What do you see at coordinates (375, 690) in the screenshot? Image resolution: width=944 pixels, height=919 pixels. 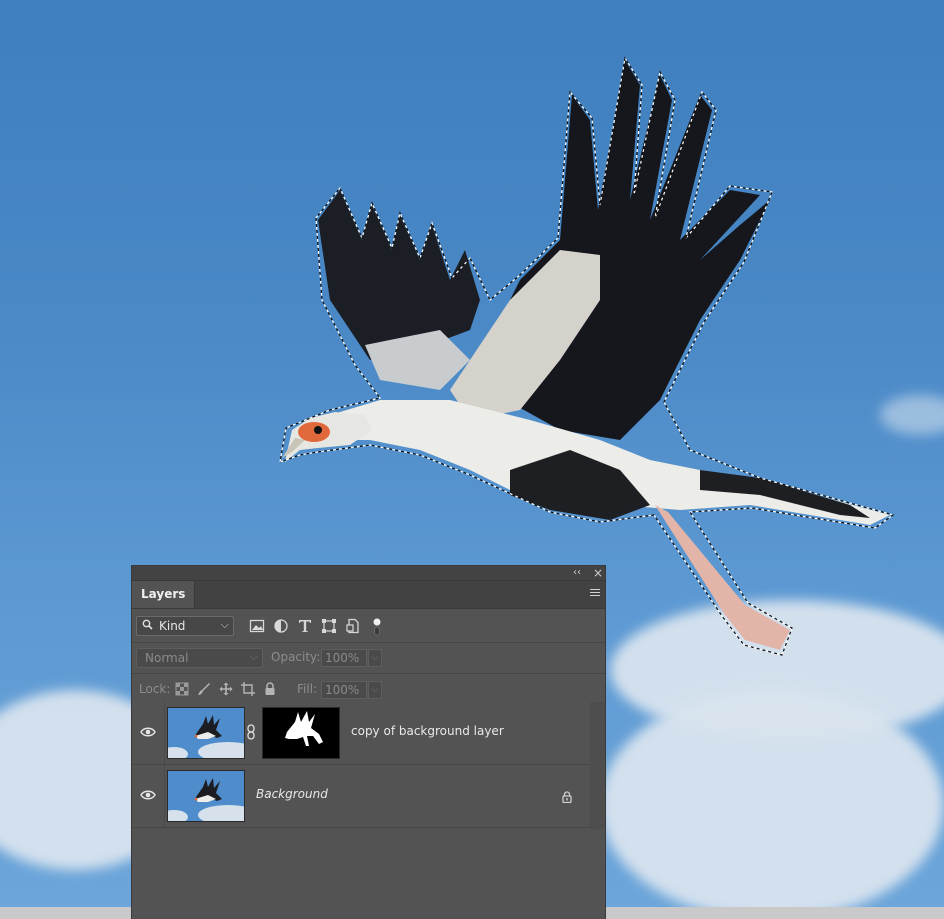 I see `fill-dropdown-button: ⌵` at bounding box center [375, 690].